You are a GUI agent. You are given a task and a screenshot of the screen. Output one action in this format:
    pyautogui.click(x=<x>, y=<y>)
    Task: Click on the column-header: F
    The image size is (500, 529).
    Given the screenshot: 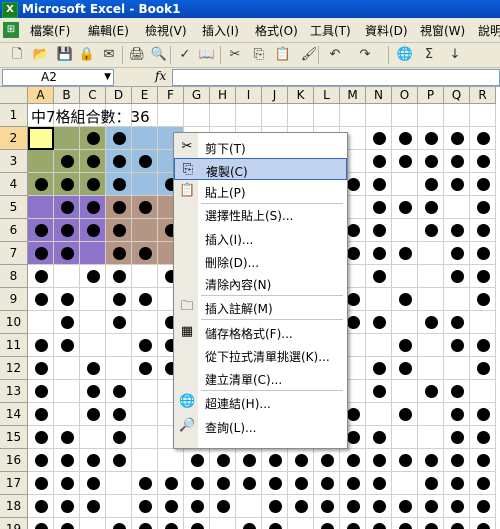 What is the action you would take?
    pyautogui.click(x=171, y=95)
    